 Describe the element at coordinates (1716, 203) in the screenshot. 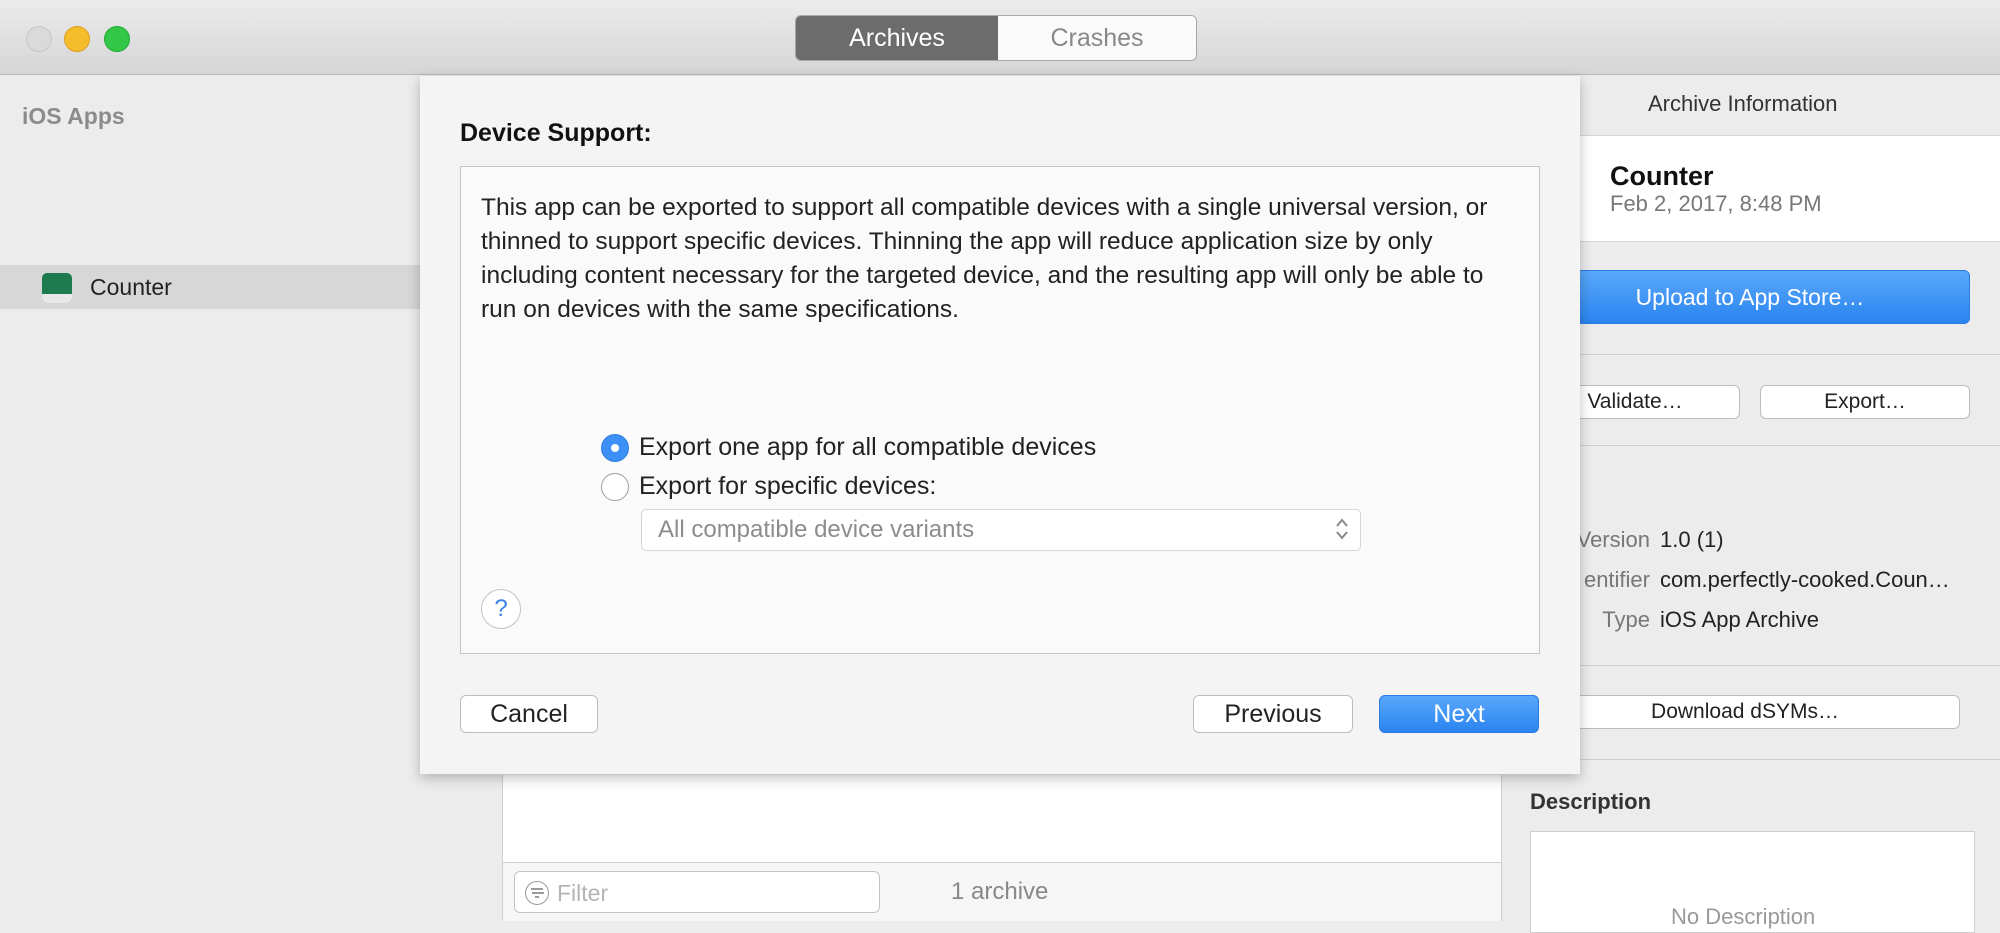

I see `archive-date: Feb 2, 2017, 8:48 PM` at that location.